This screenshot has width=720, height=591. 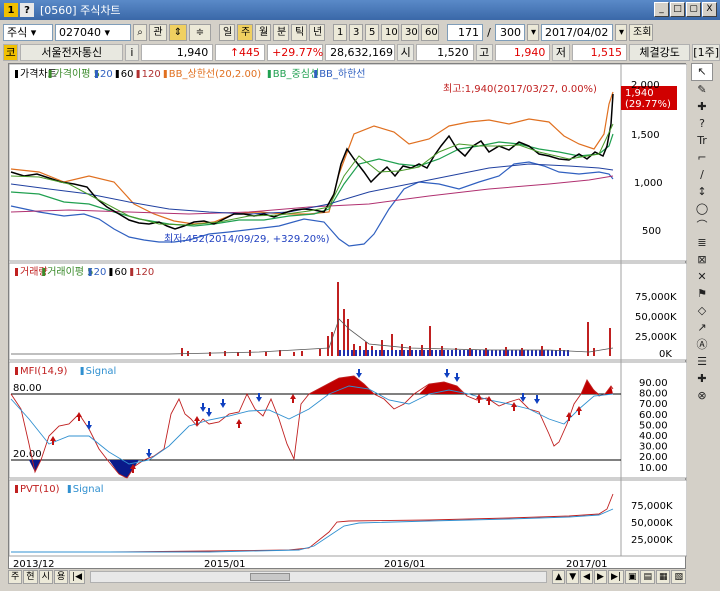 What do you see at coordinates (61, 577) in the screenshot?
I see `bottom-btn-yong: 용` at bounding box center [61, 577].